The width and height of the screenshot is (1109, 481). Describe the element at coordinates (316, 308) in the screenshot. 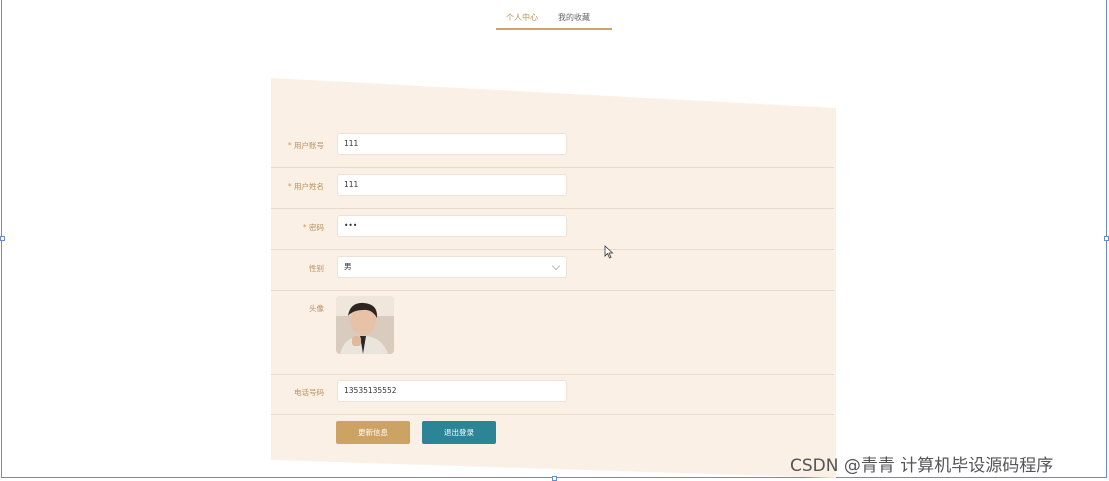

I see `avatar-label-text: 头像` at that location.